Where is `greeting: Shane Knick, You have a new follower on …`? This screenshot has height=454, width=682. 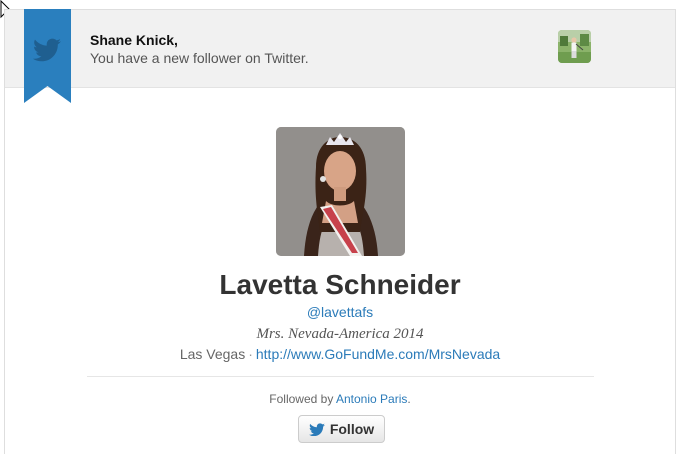
greeting: Shane Knick, You have a new follower on … is located at coordinates (199, 49).